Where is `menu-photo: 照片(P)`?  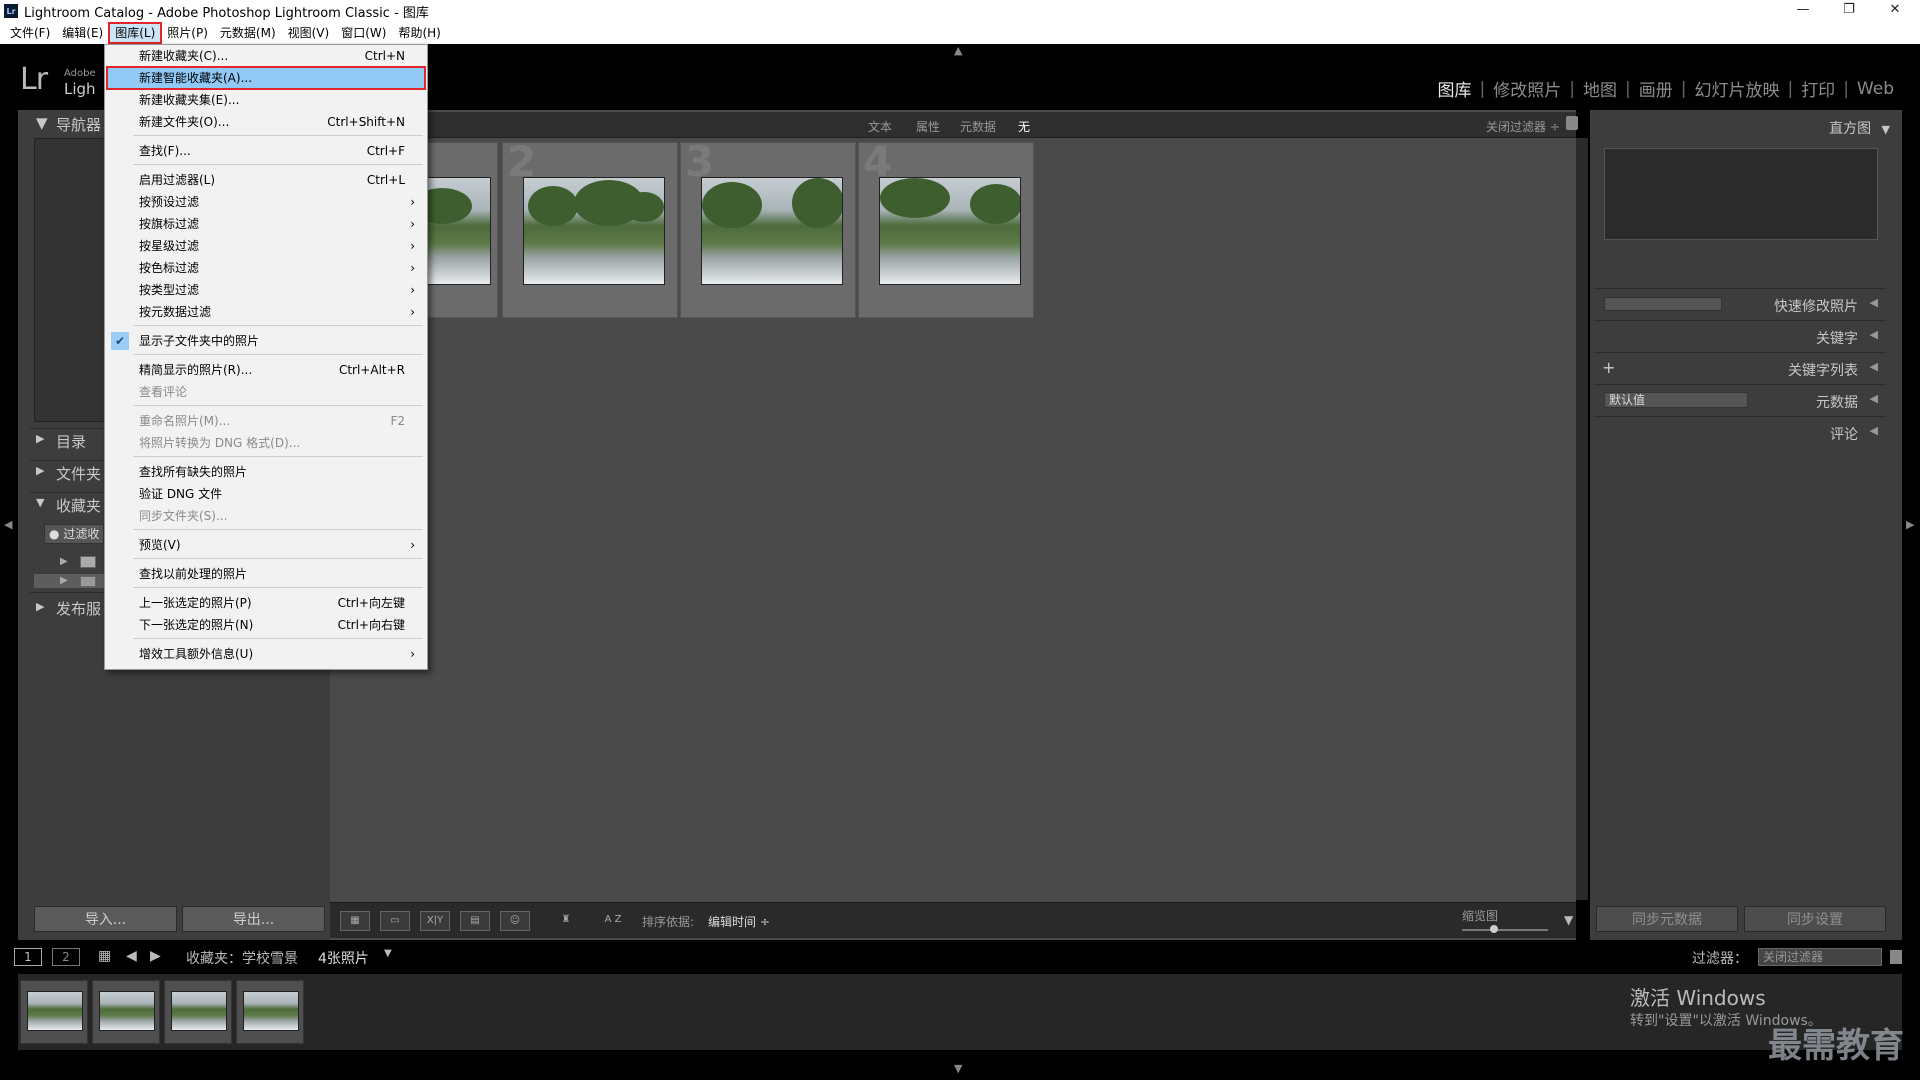
menu-photo: 照片(P) is located at coordinates (187, 33).